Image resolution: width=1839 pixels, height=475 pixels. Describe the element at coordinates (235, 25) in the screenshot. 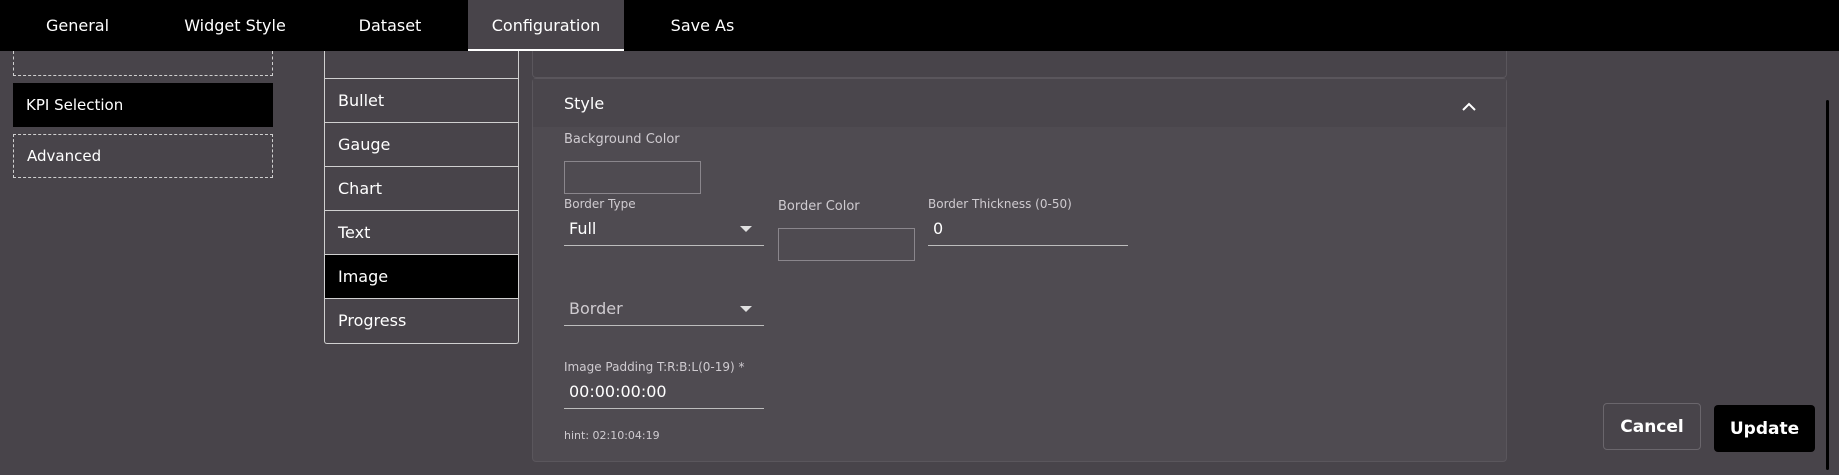

I see `tab-widget-style: Widget Style` at that location.